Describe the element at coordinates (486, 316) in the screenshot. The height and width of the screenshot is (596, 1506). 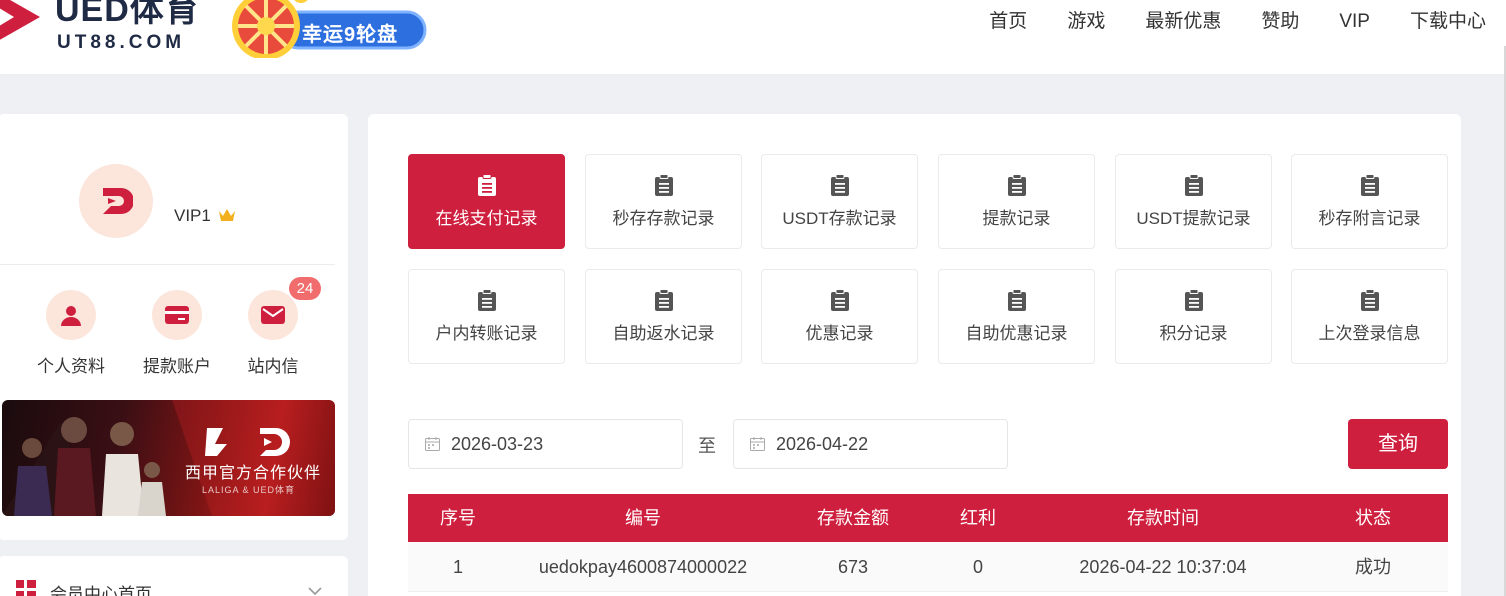
I see `tab-internal-transfer: 户内转账记录` at that location.